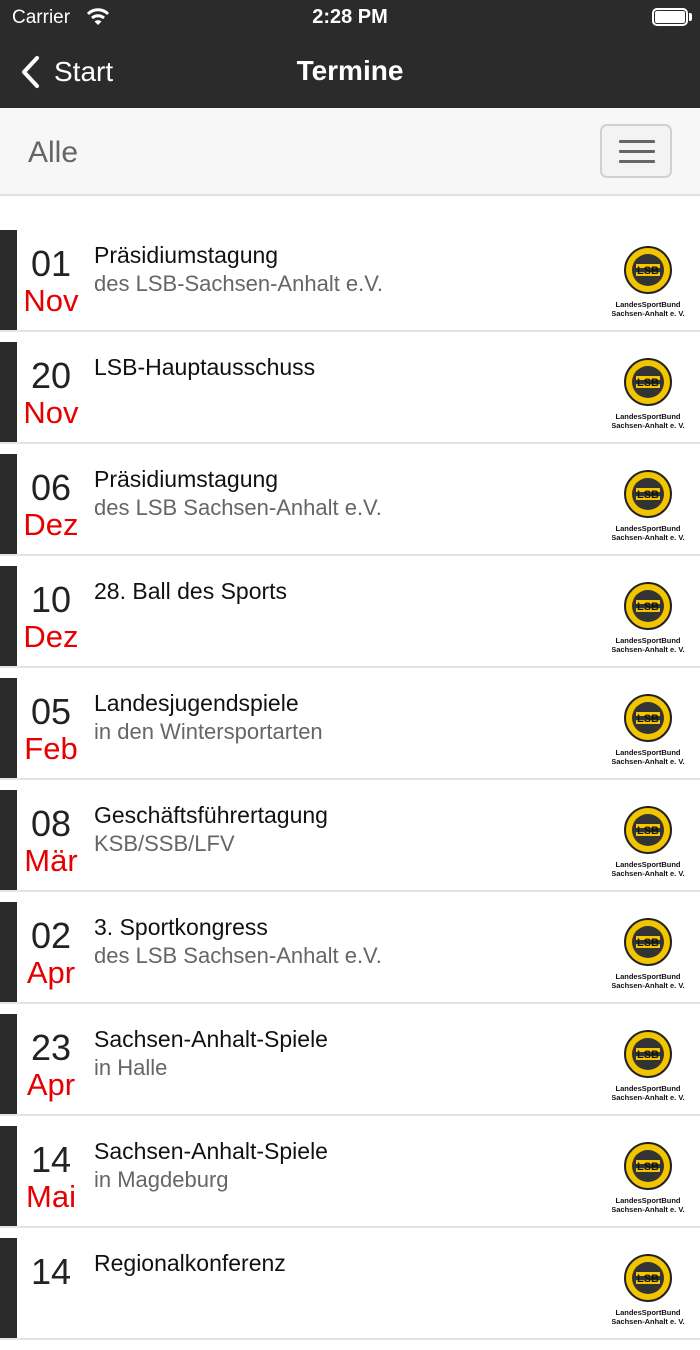 The image size is (700, 1350). Describe the element at coordinates (181, 927) in the screenshot. I see `event-title: 3. Sportkongress` at that location.